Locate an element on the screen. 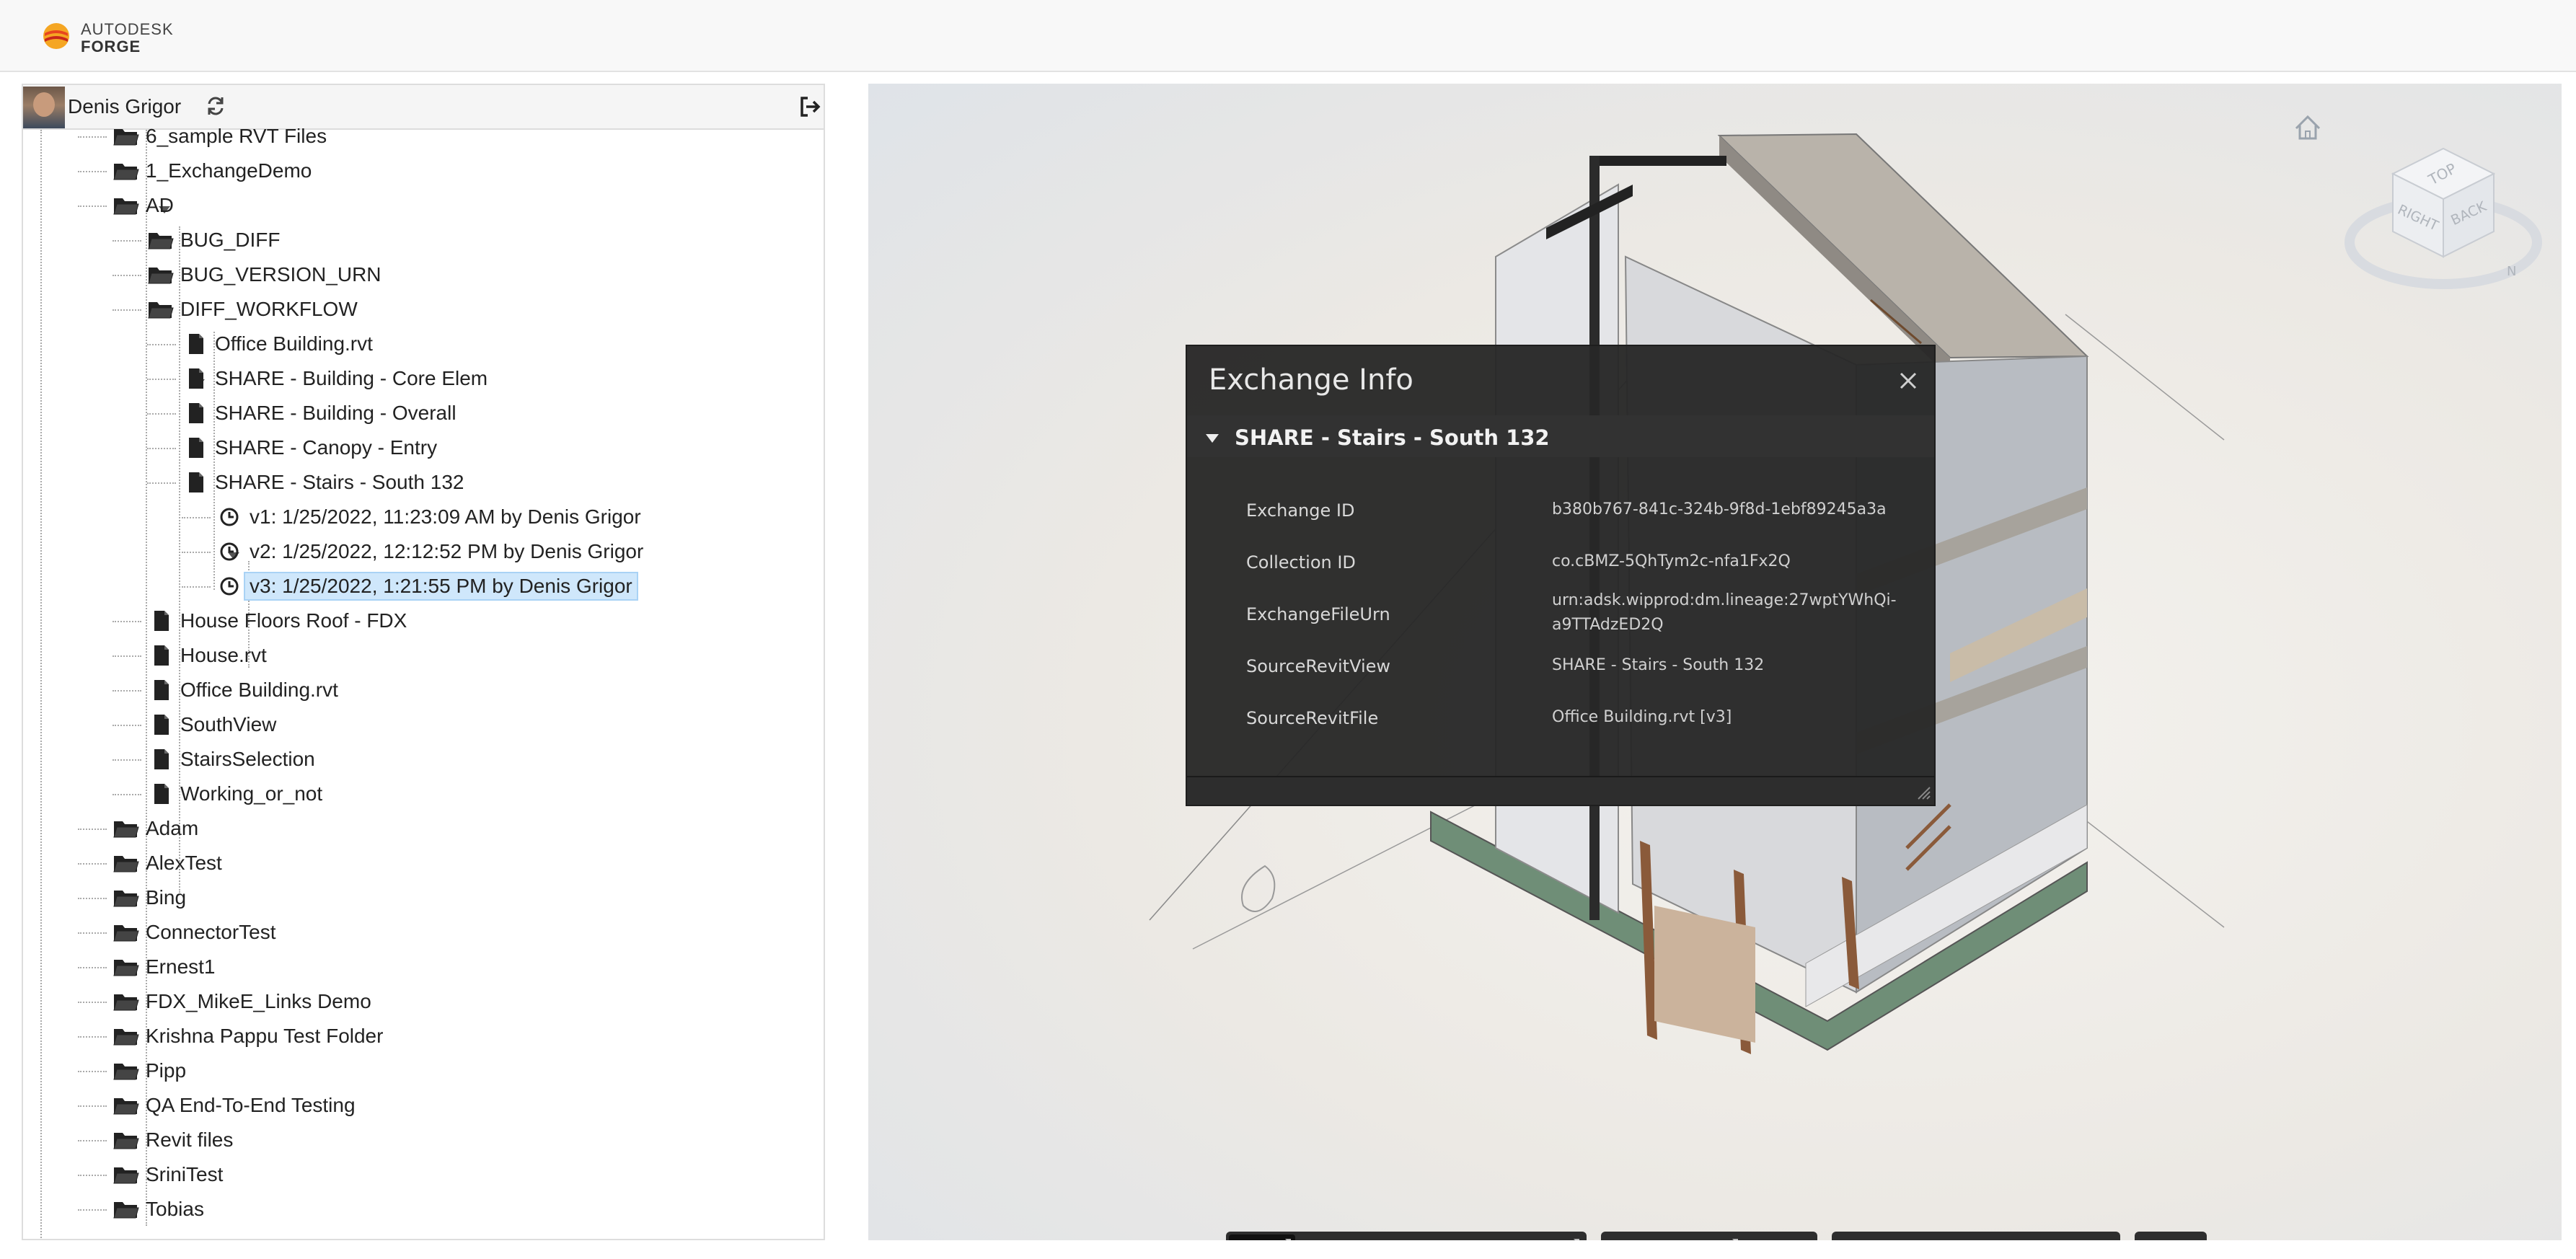  tree-folder-item: ConnectorTest is located at coordinates (194, 932).